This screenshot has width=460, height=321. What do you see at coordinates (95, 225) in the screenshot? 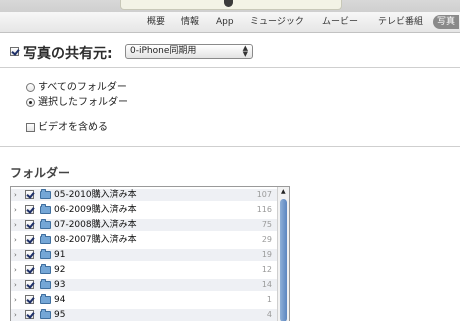
I see `folder-name: 07-2008購入済み本` at bounding box center [95, 225].